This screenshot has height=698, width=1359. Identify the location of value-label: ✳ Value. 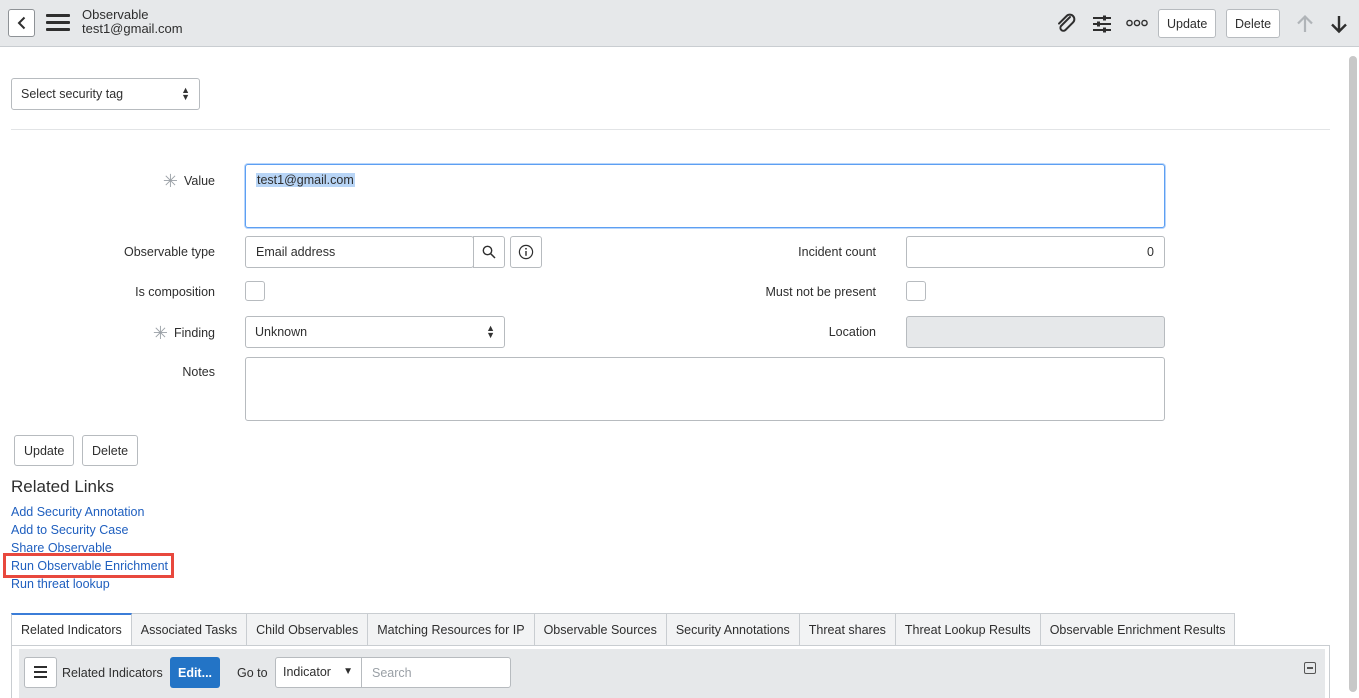
(188, 181).